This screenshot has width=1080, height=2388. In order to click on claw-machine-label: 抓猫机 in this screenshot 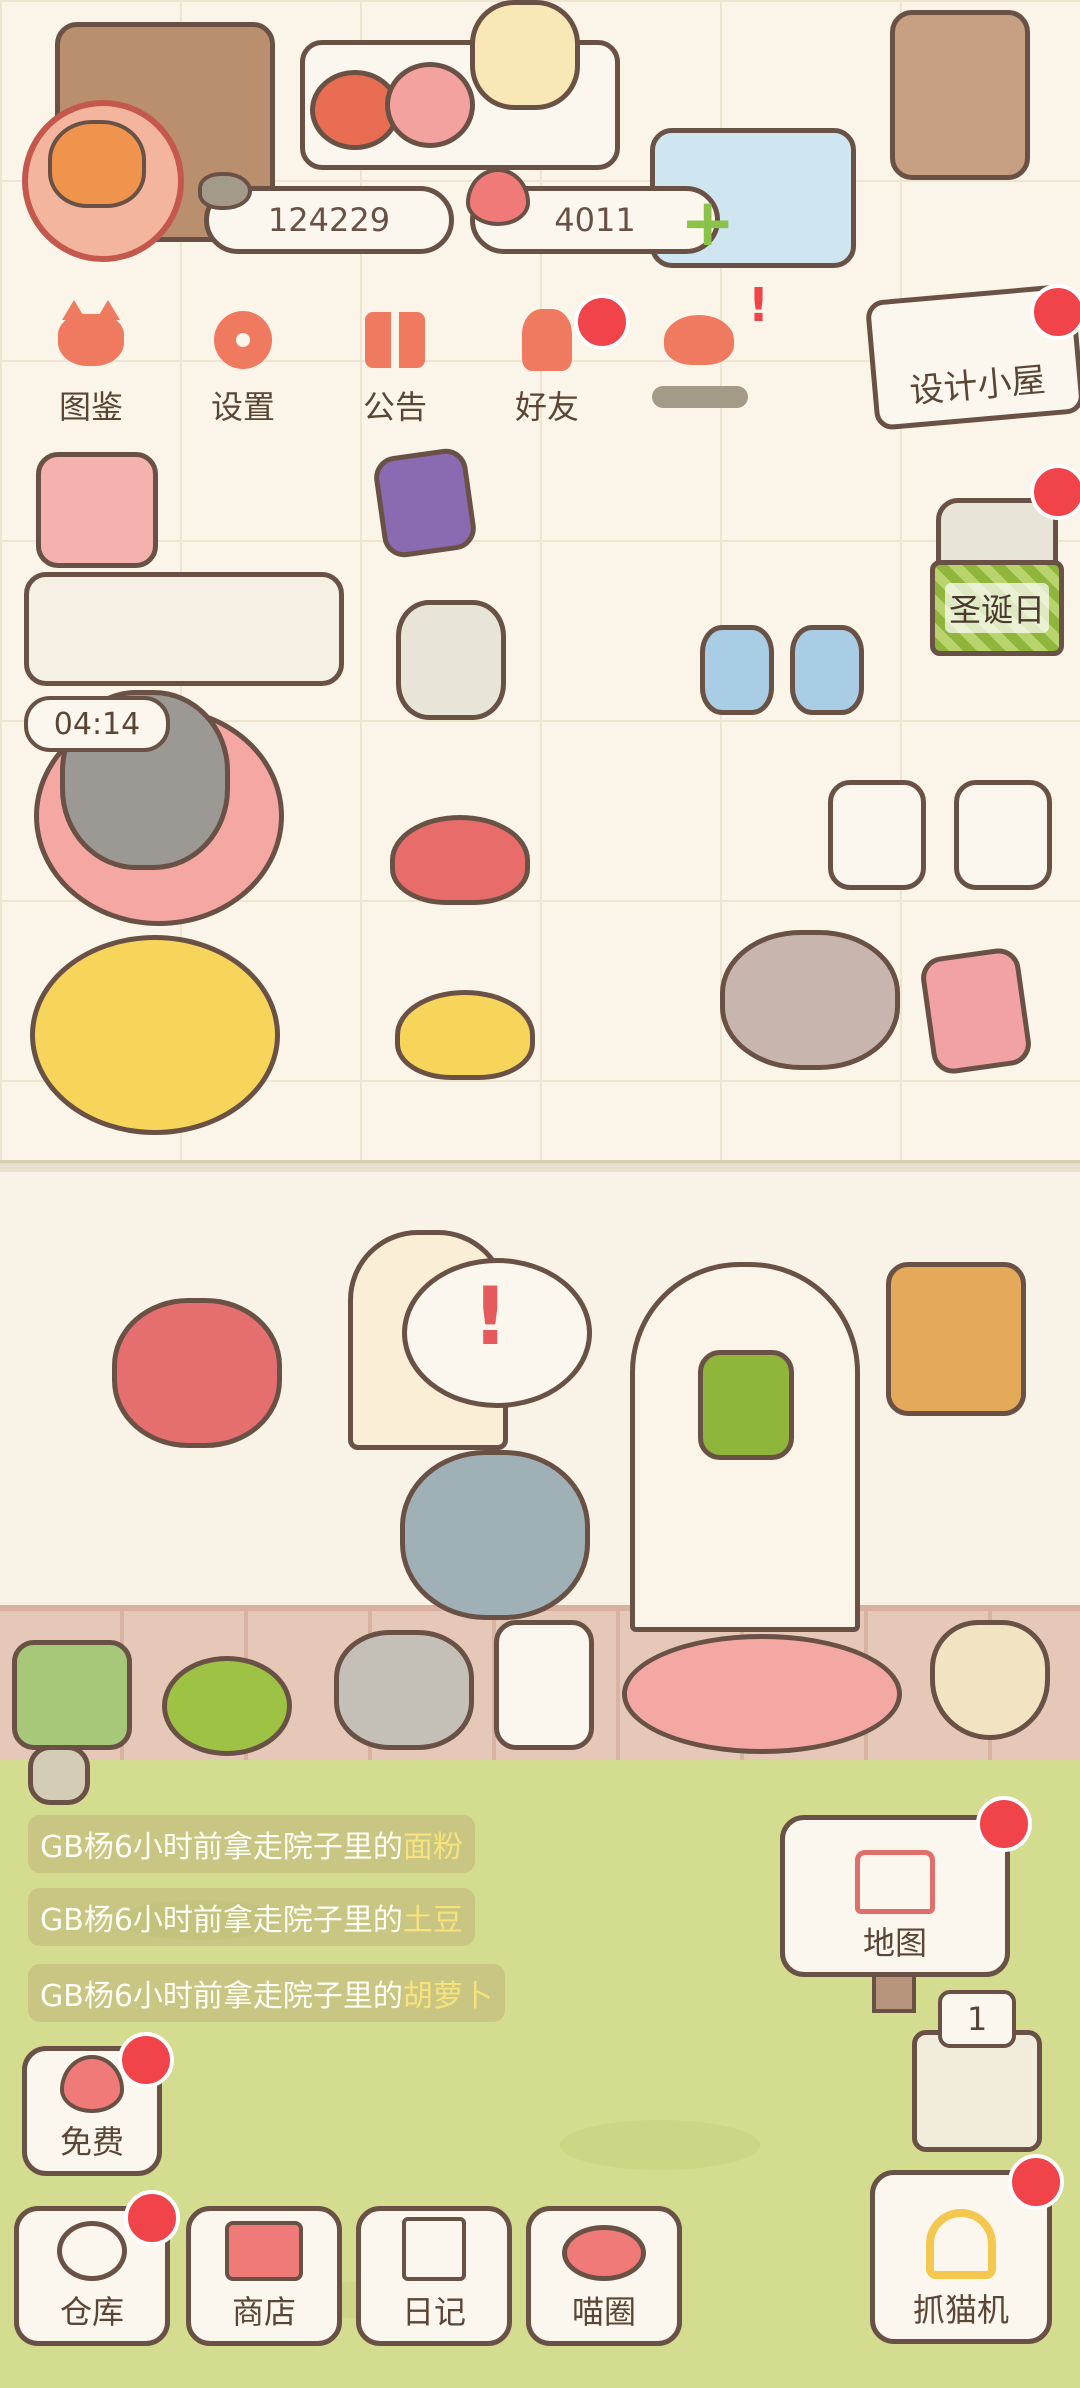, I will do `click(960, 2310)`.